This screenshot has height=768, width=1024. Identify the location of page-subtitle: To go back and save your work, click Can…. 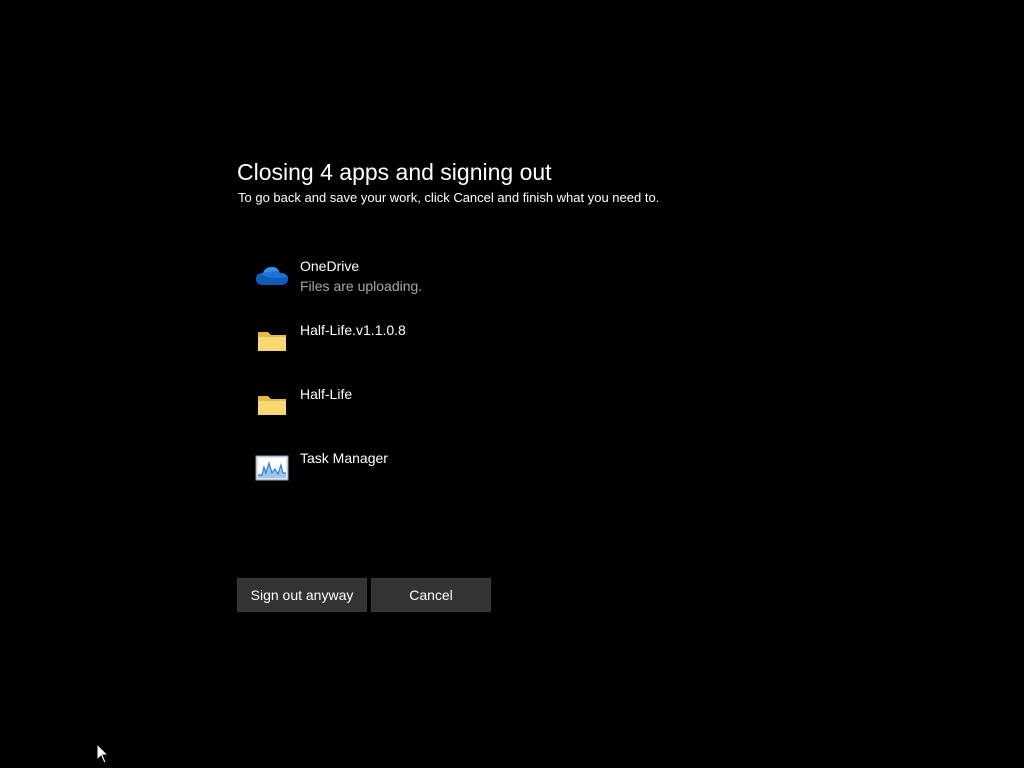
(449, 197).